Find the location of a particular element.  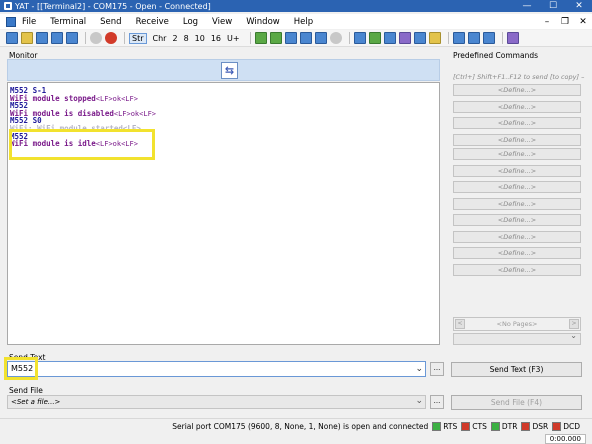

save-icon is located at coordinates (42, 38).